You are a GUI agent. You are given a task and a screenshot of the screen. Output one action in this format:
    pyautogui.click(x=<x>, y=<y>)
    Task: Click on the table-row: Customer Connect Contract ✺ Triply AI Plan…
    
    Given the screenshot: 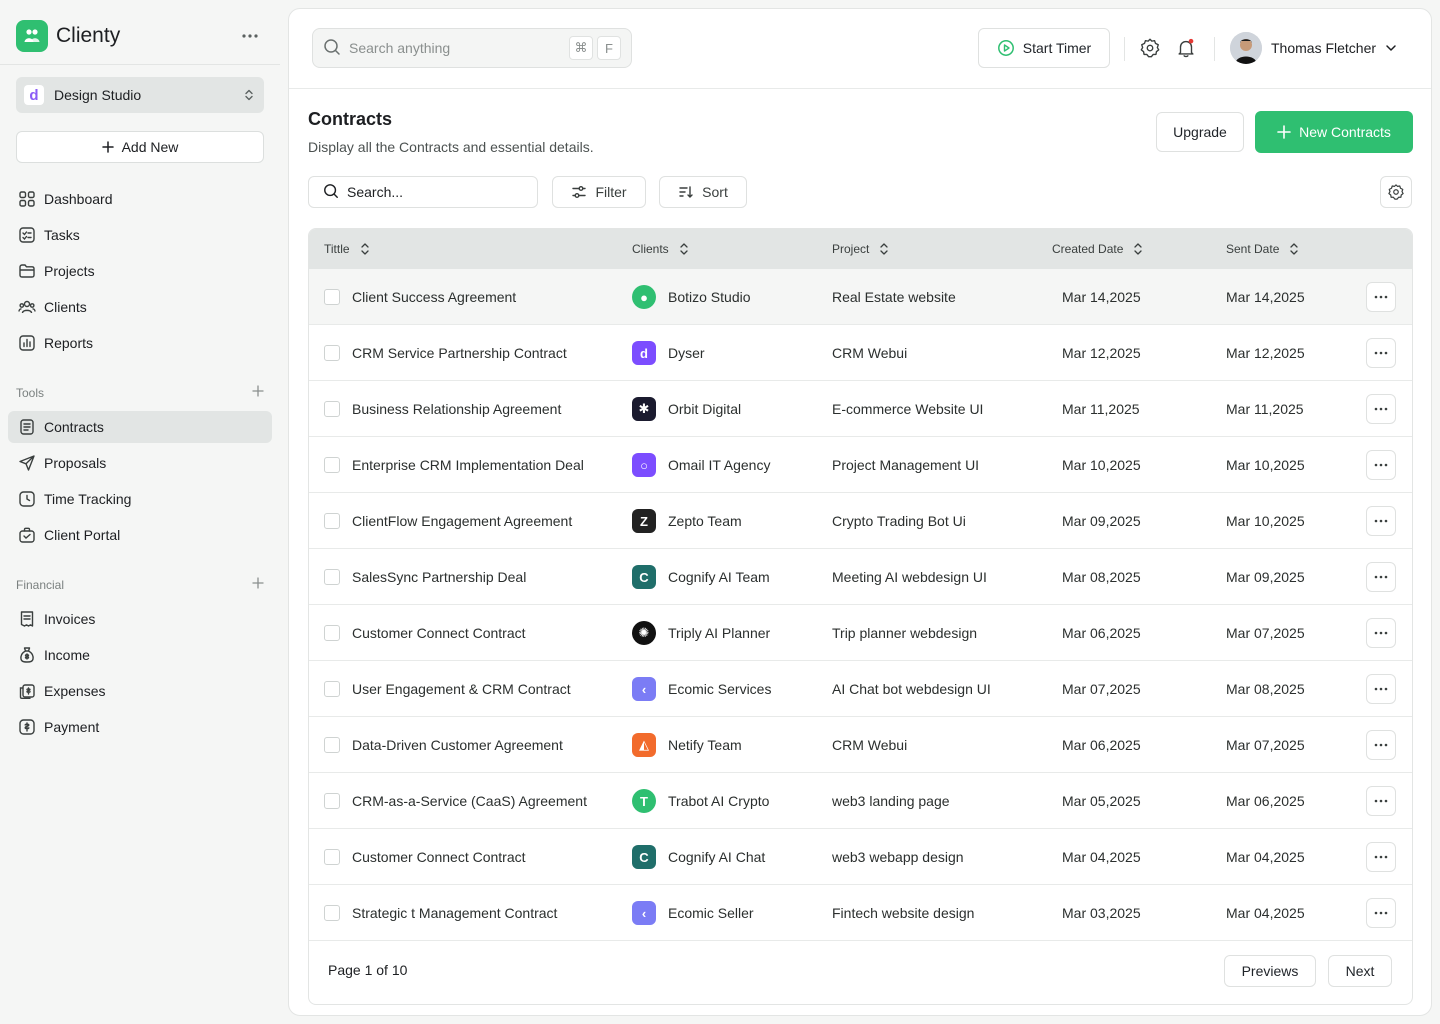 What is the action you would take?
    pyautogui.click(x=860, y=633)
    